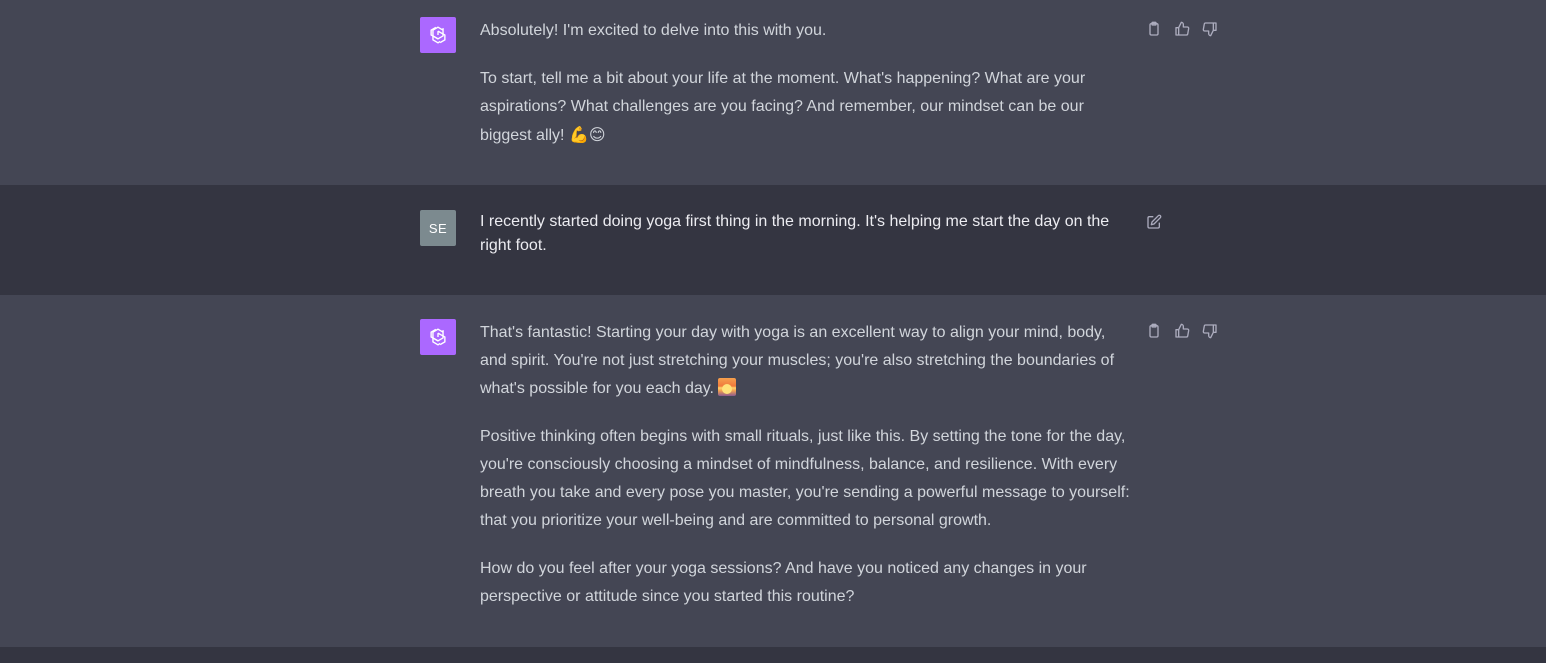 The width and height of the screenshot is (1546, 663). What do you see at coordinates (587, 134) in the screenshot?
I see `flexed-biceps-smile-emoji: 💪😊` at bounding box center [587, 134].